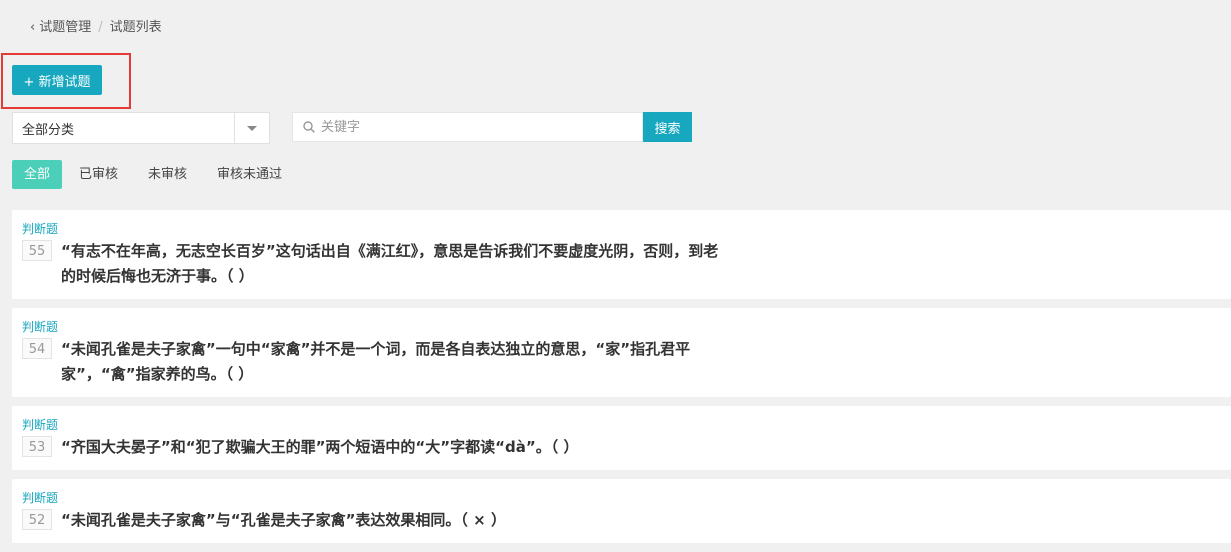  What do you see at coordinates (481, 127) in the screenshot?
I see `search-input` at bounding box center [481, 127].